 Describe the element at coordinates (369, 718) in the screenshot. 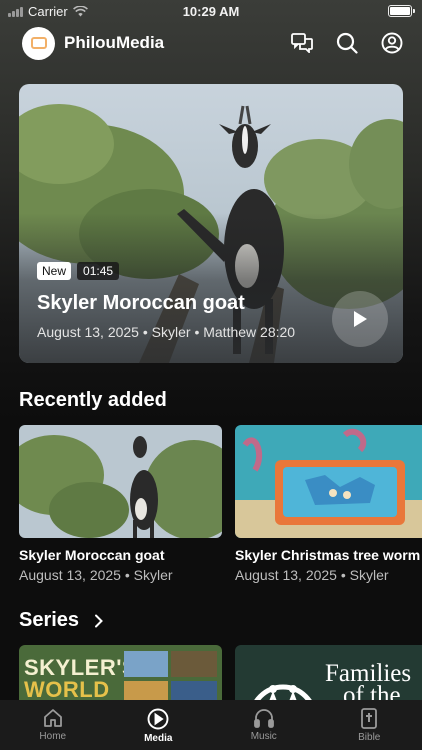

I see `bible-icon` at that location.